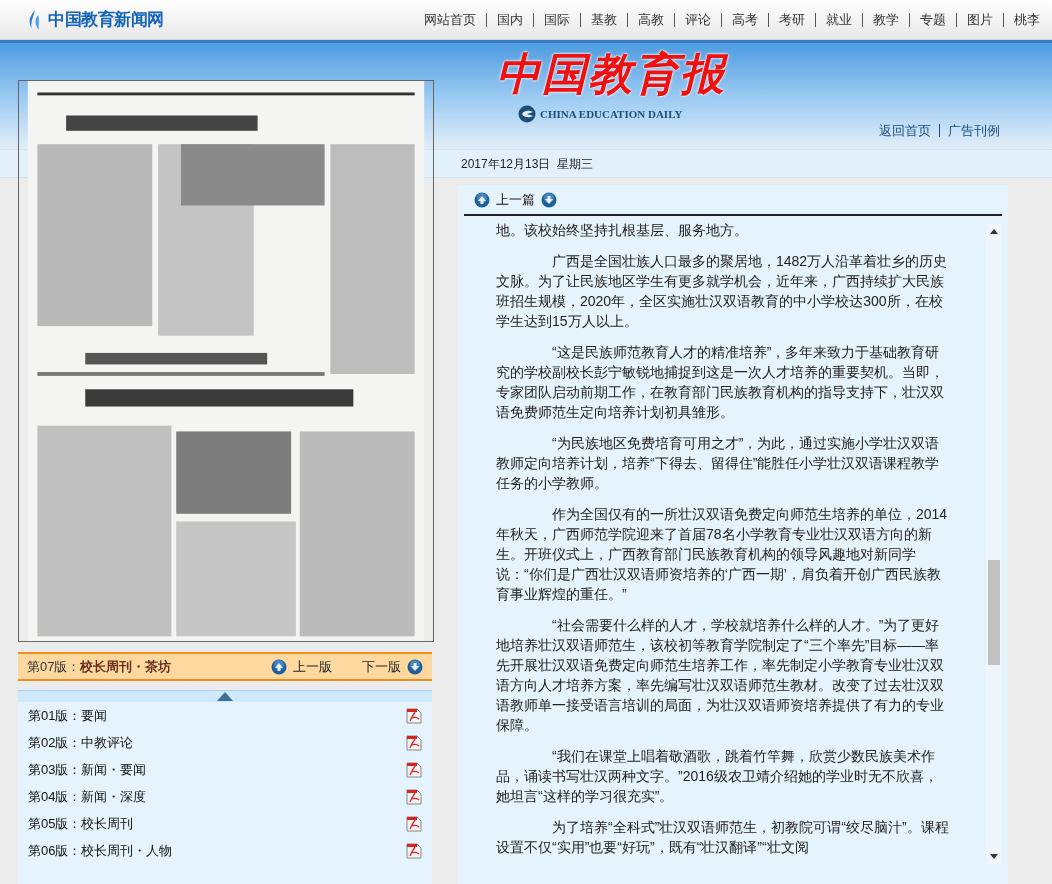 This screenshot has width=1052, height=884. I want to click on header-link: 广告刊例, so click(974, 130).